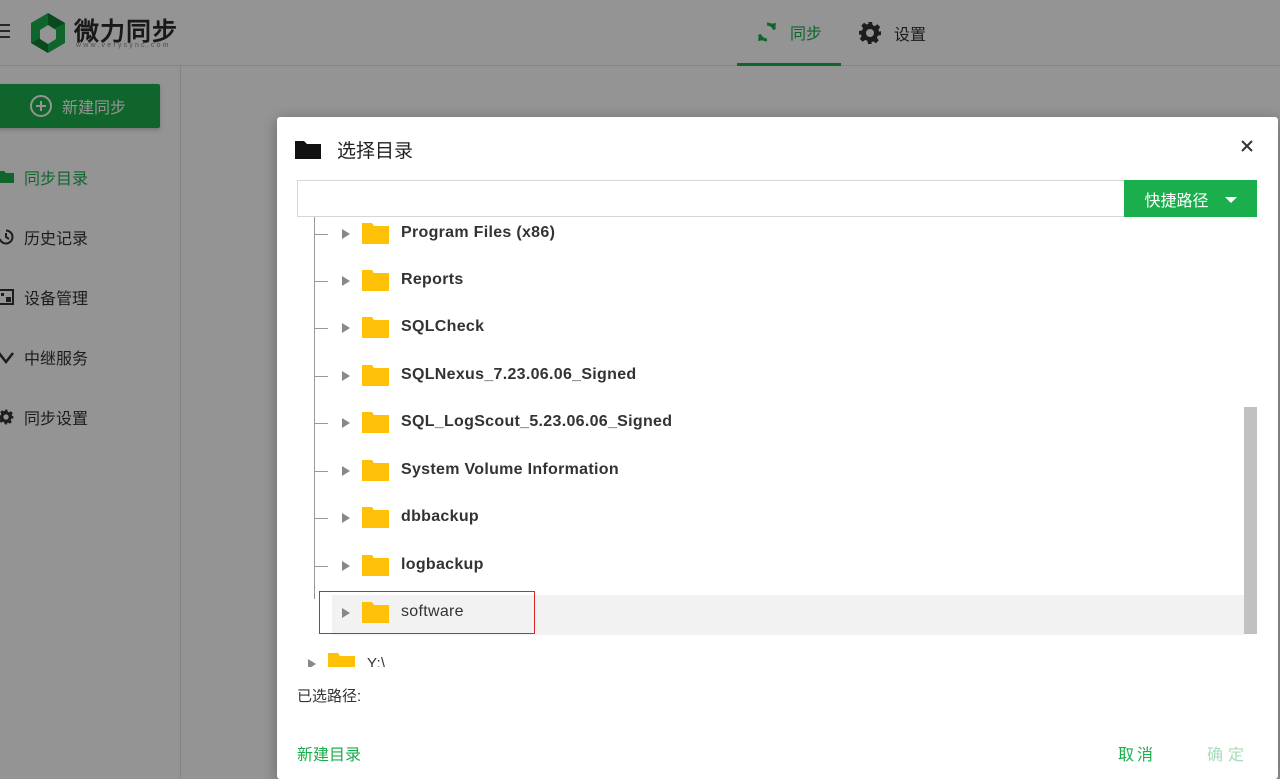 The height and width of the screenshot is (779, 1280). I want to click on new-directory-button: 新建目录, so click(329, 753).